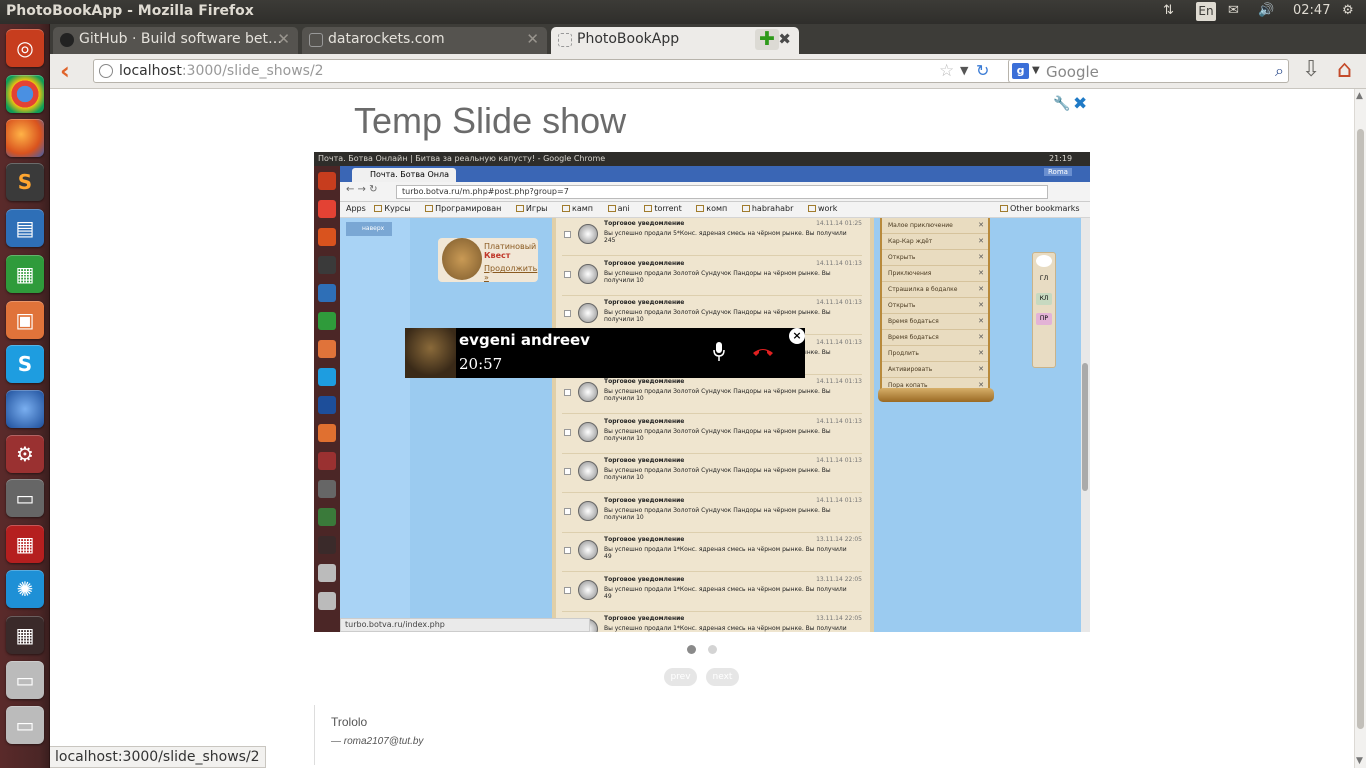 This screenshot has width=1366, height=768. I want to click on keyboard-layout-indicator: En, so click(1206, 11).